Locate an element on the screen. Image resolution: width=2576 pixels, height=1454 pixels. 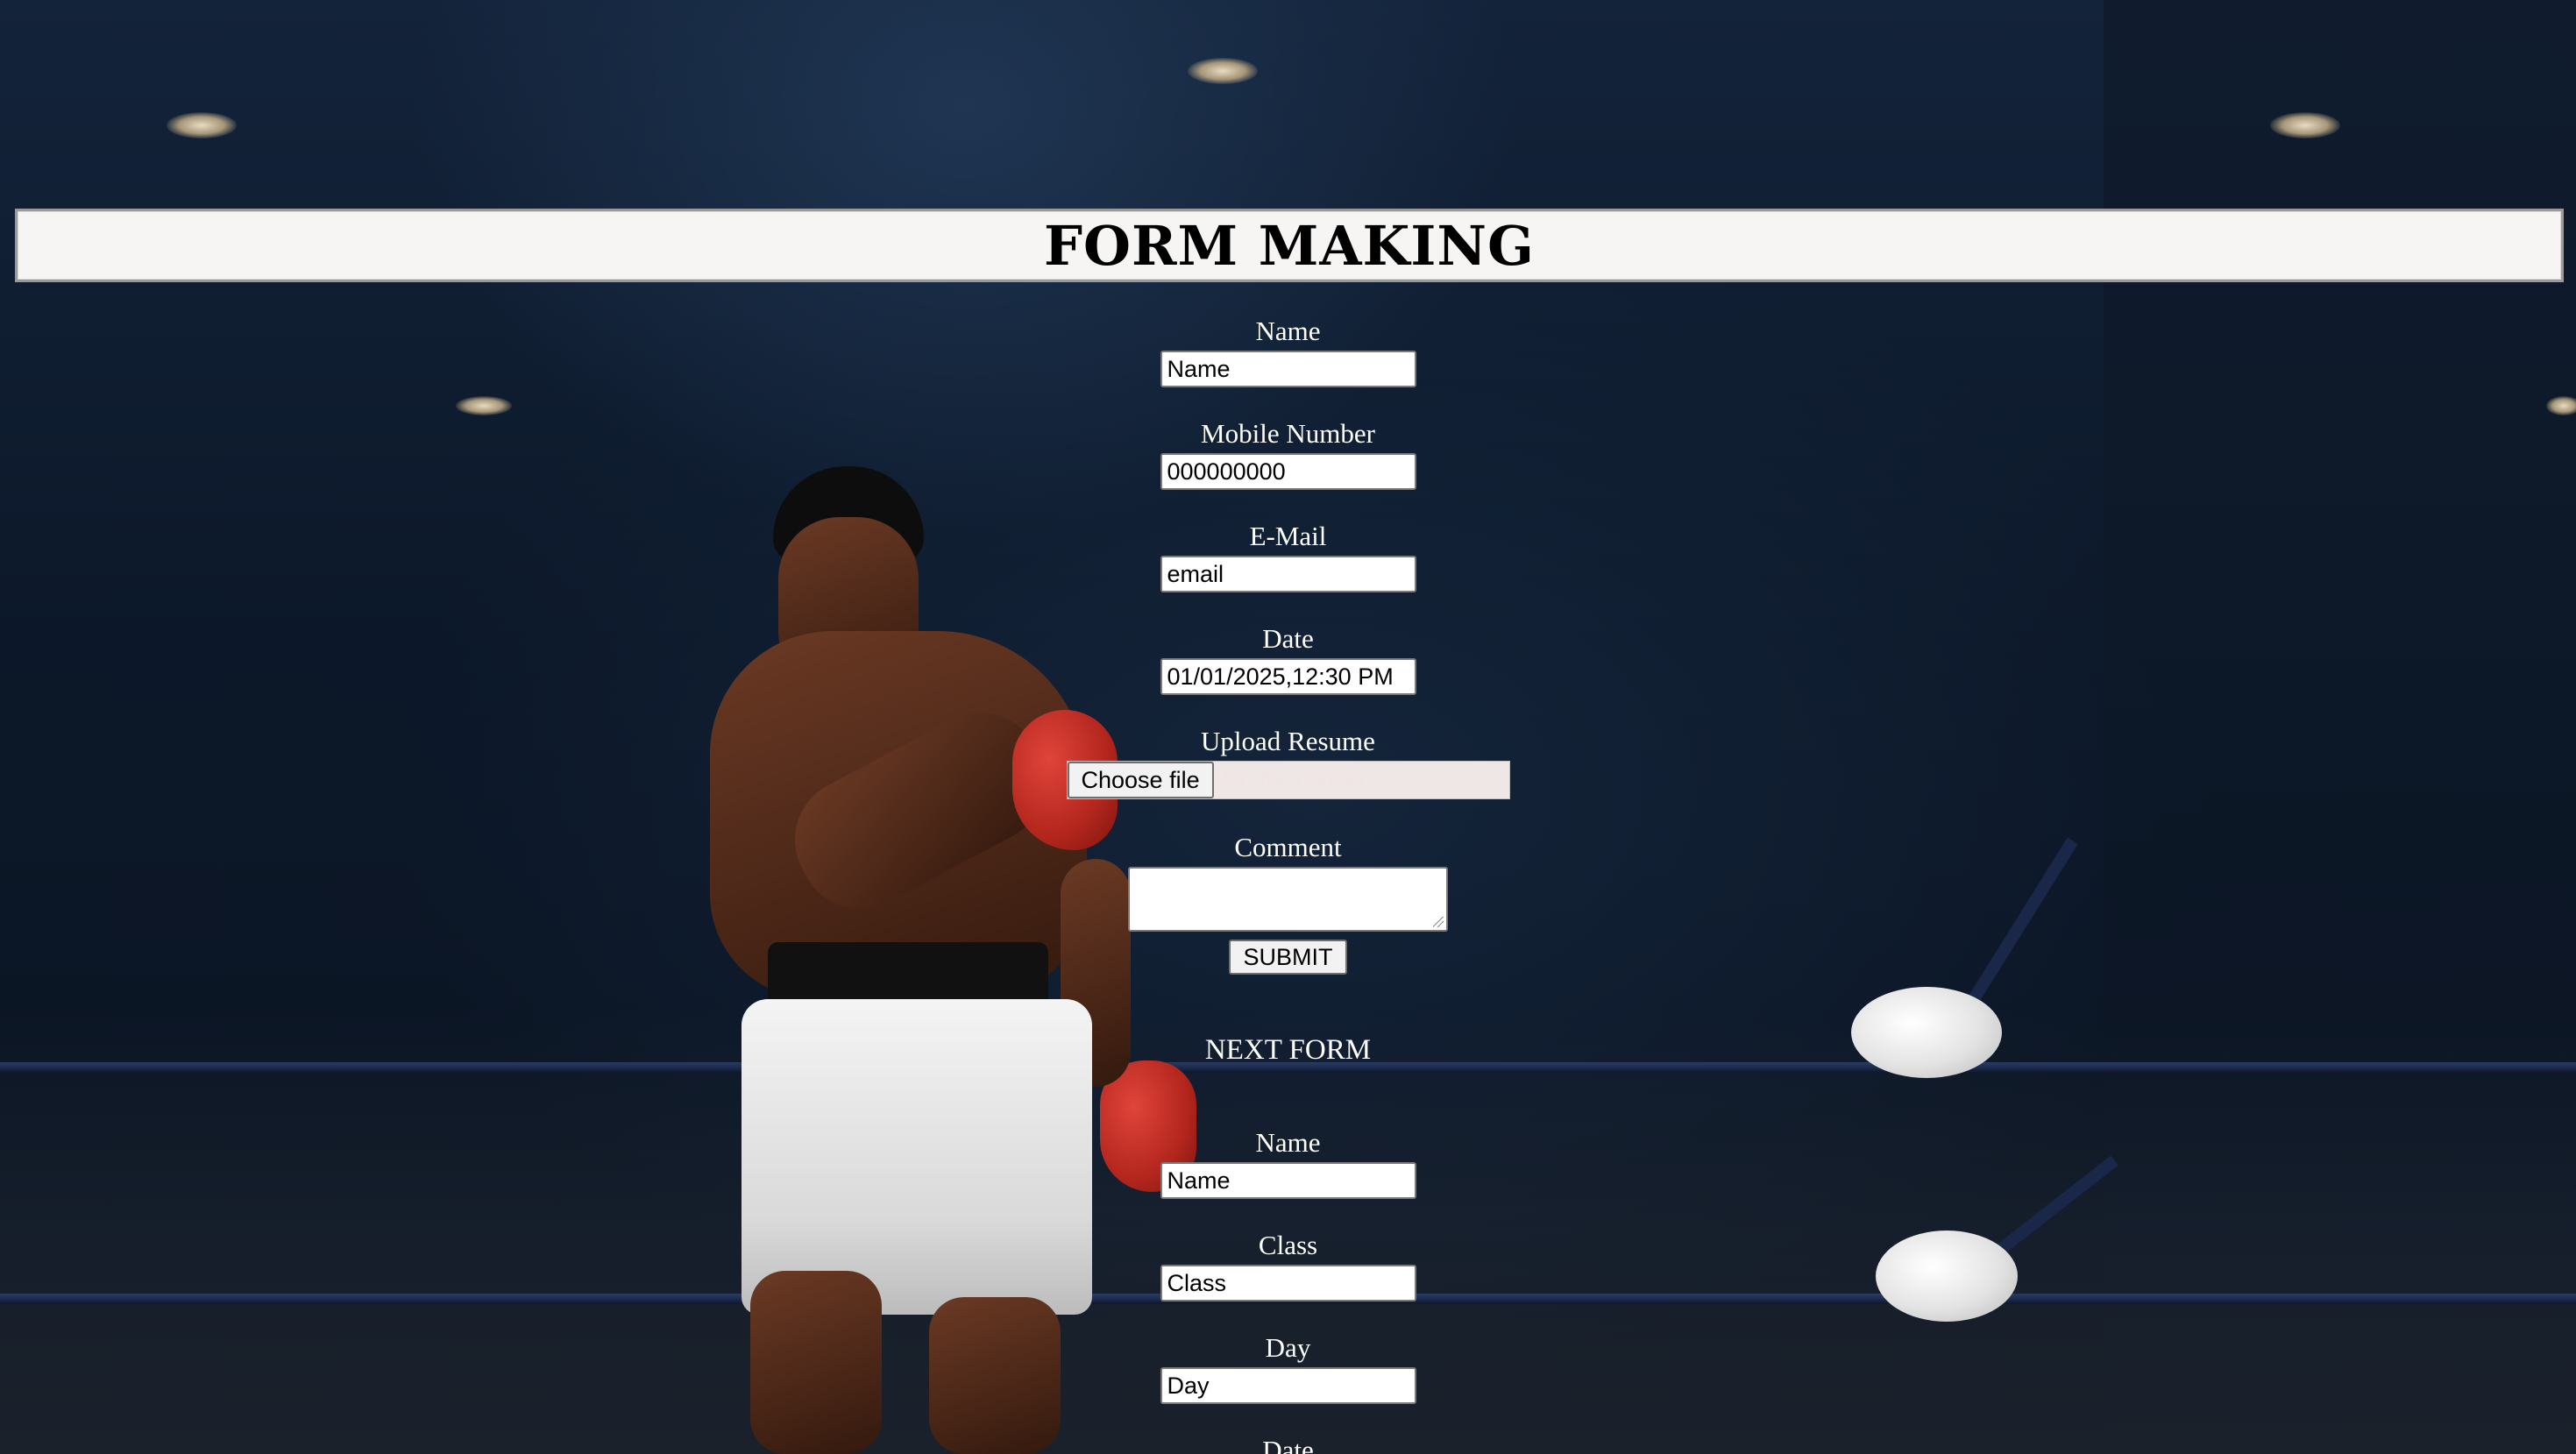
field-resume: Upload Resume Choose file No file chosen is located at coordinates (1288, 762).